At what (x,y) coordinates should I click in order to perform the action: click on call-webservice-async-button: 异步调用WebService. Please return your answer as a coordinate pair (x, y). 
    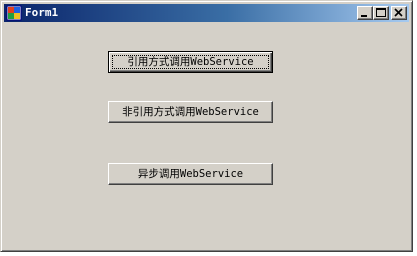
    Looking at the image, I should click on (190, 174).